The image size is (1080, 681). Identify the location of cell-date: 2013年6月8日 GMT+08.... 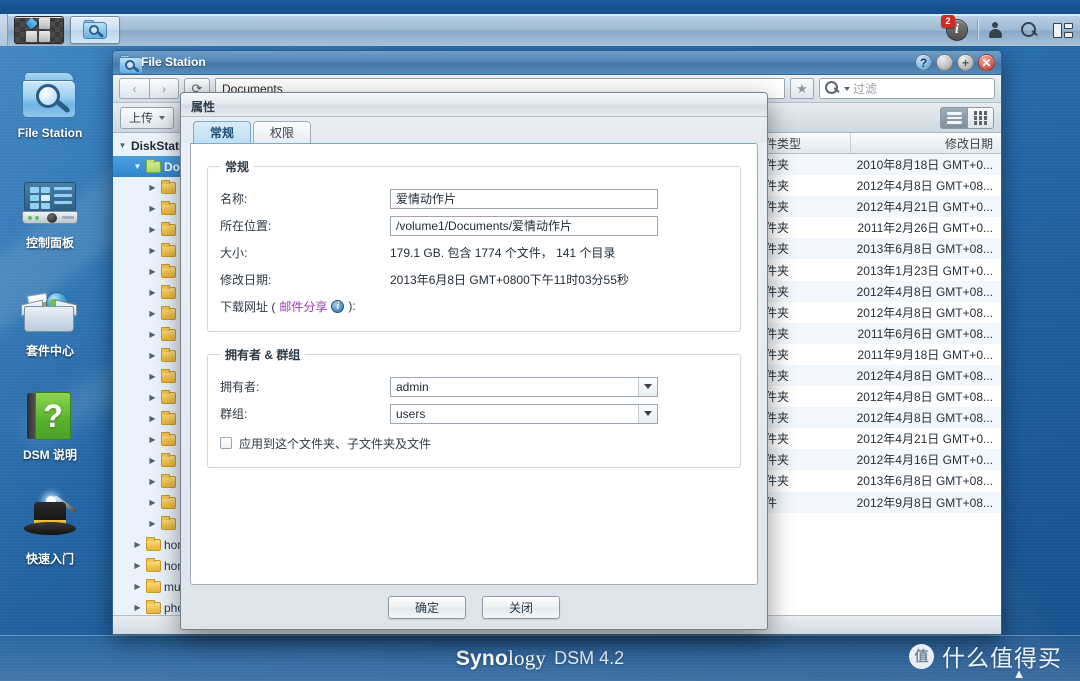
(924, 481).